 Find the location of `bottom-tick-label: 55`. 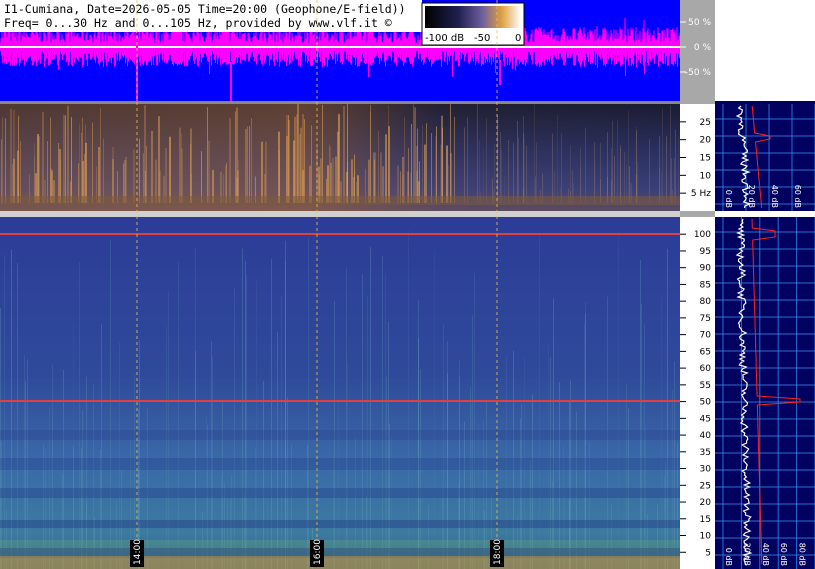

bottom-tick-label: 55 is located at coordinates (705, 386).